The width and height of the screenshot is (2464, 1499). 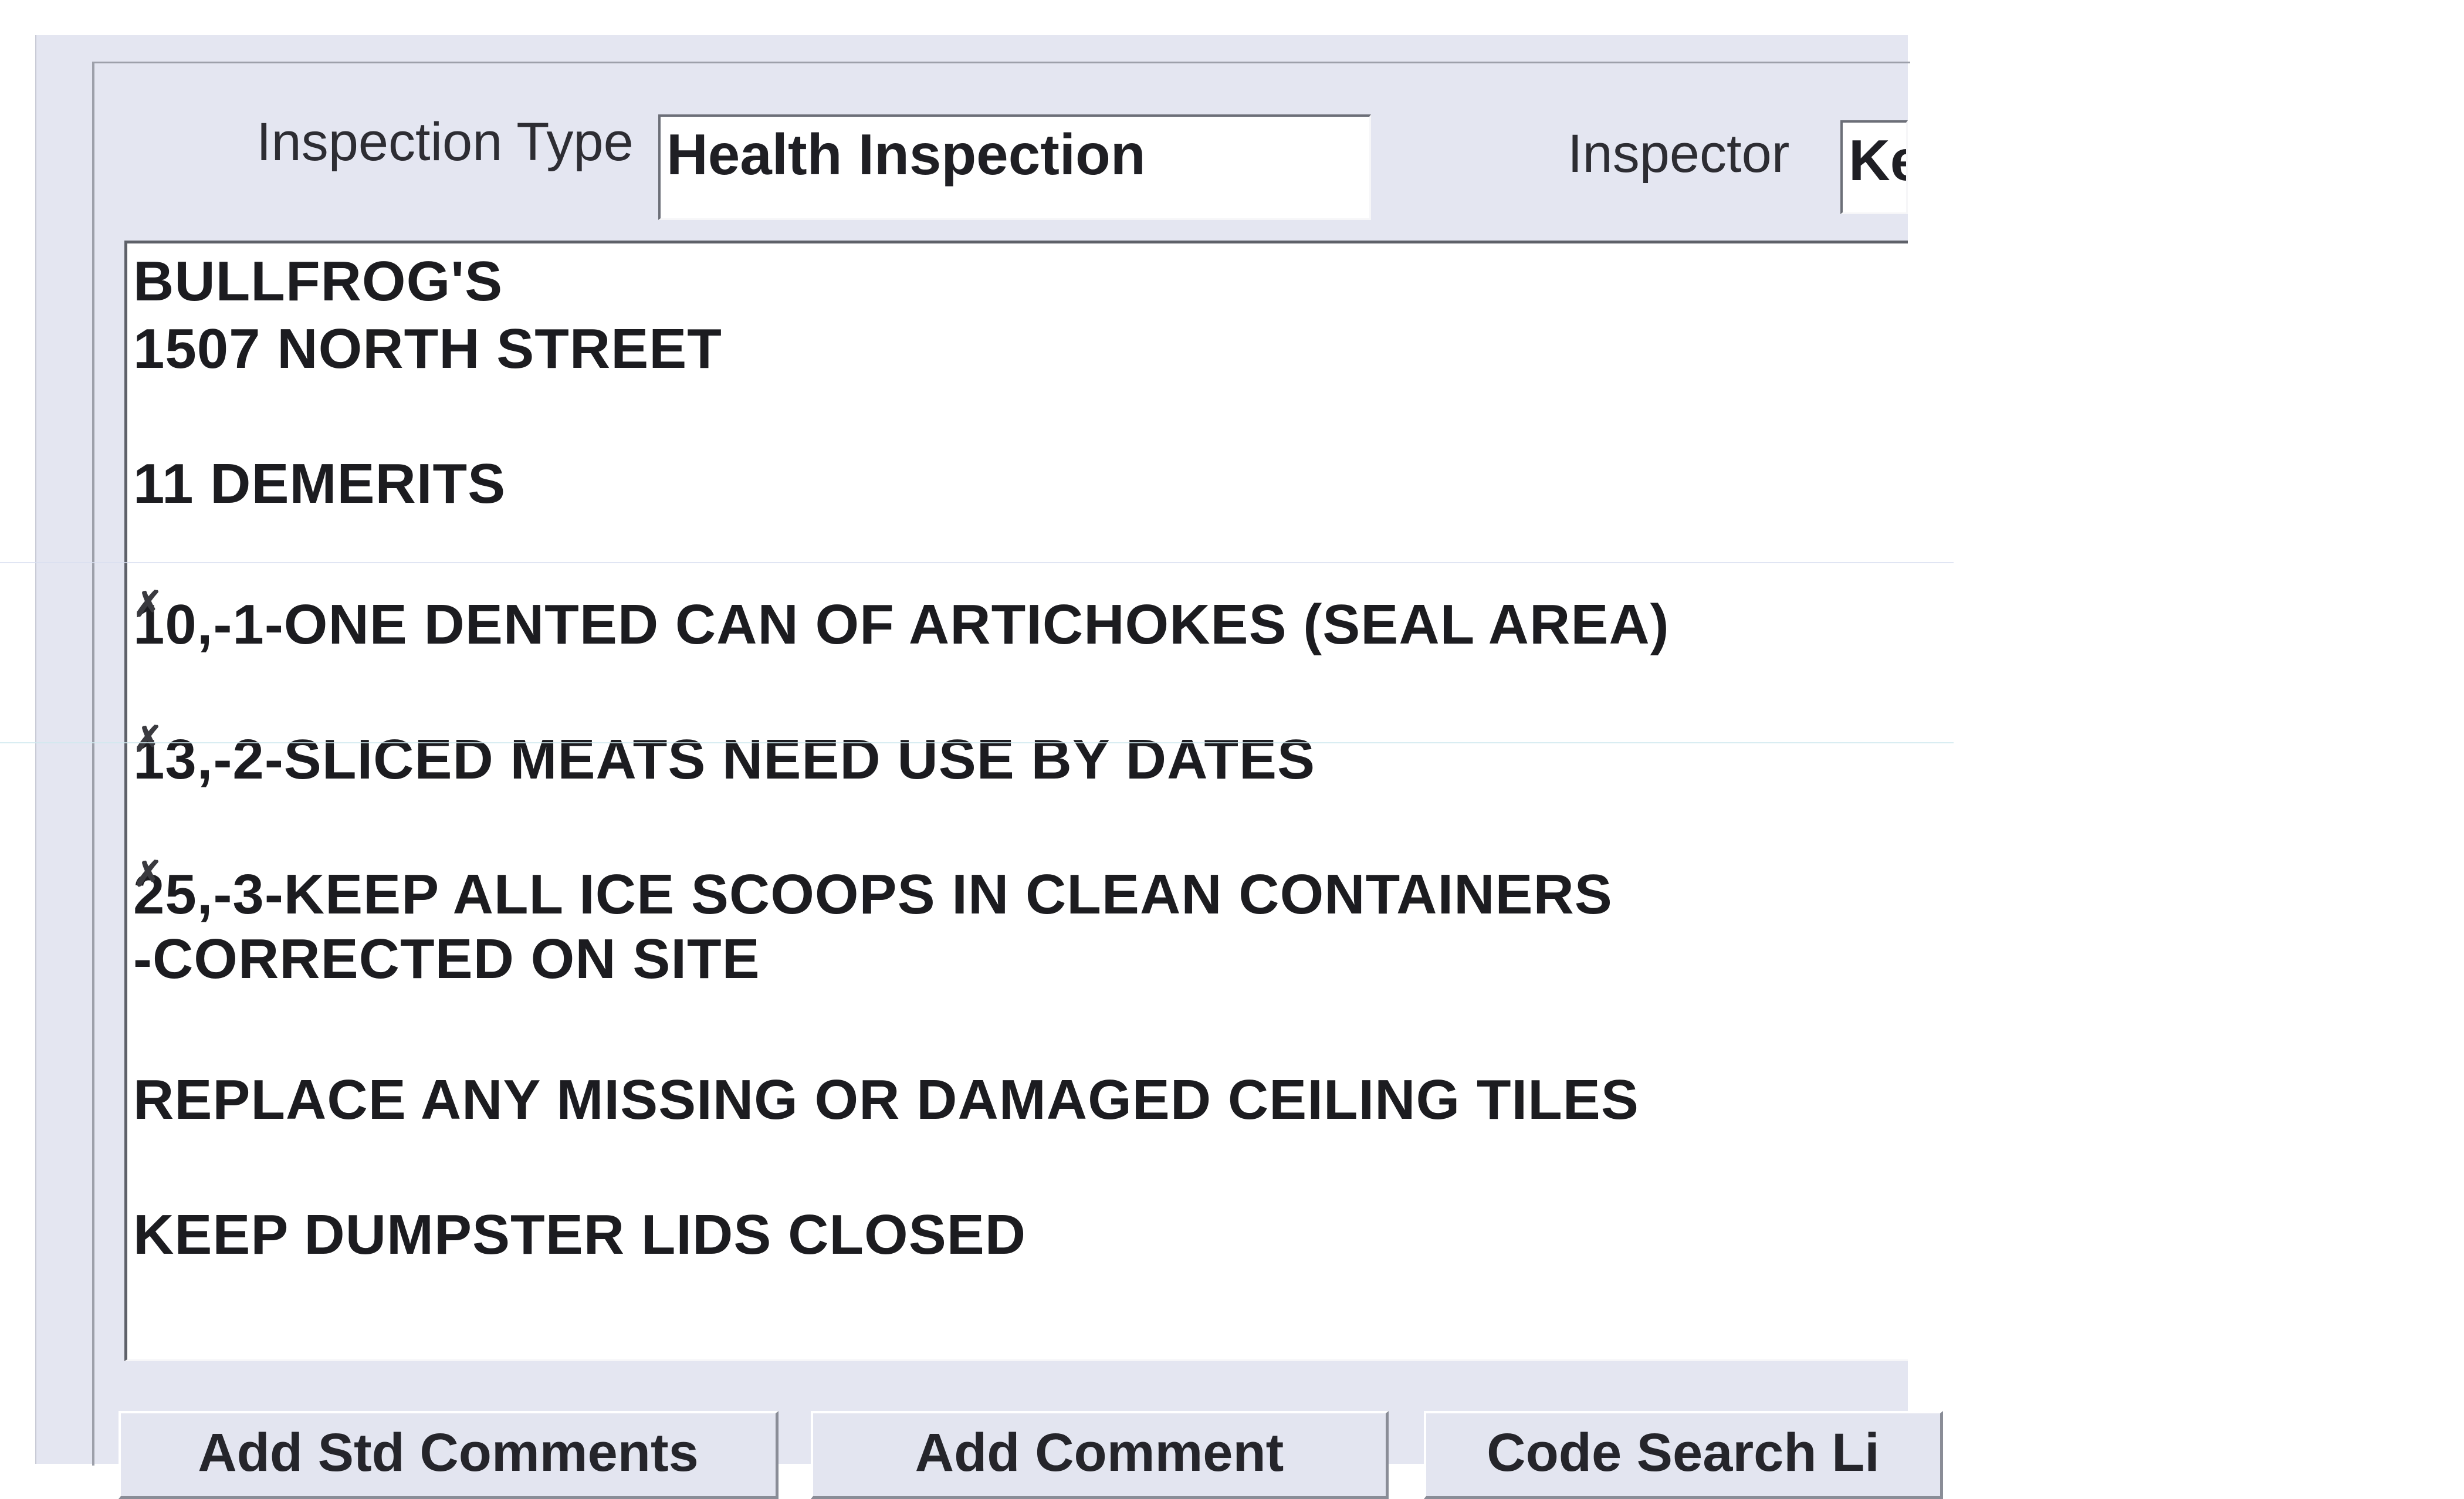 I want to click on comment-line: 11 DEMERITS, so click(x=319, y=483).